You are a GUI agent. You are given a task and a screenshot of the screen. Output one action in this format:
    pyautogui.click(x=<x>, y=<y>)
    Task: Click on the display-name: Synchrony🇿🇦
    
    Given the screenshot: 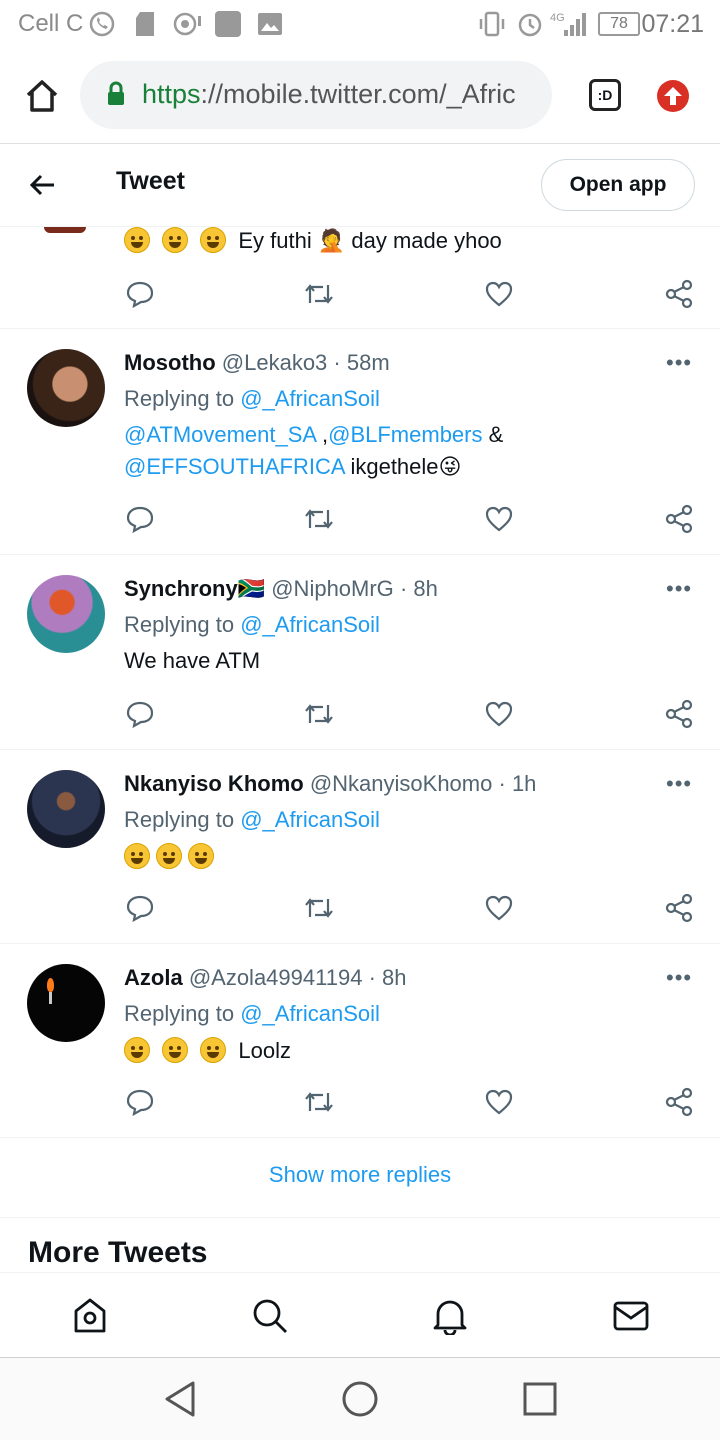 What is the action you would take?
    pyautogui.click(x=194, y=588)
    